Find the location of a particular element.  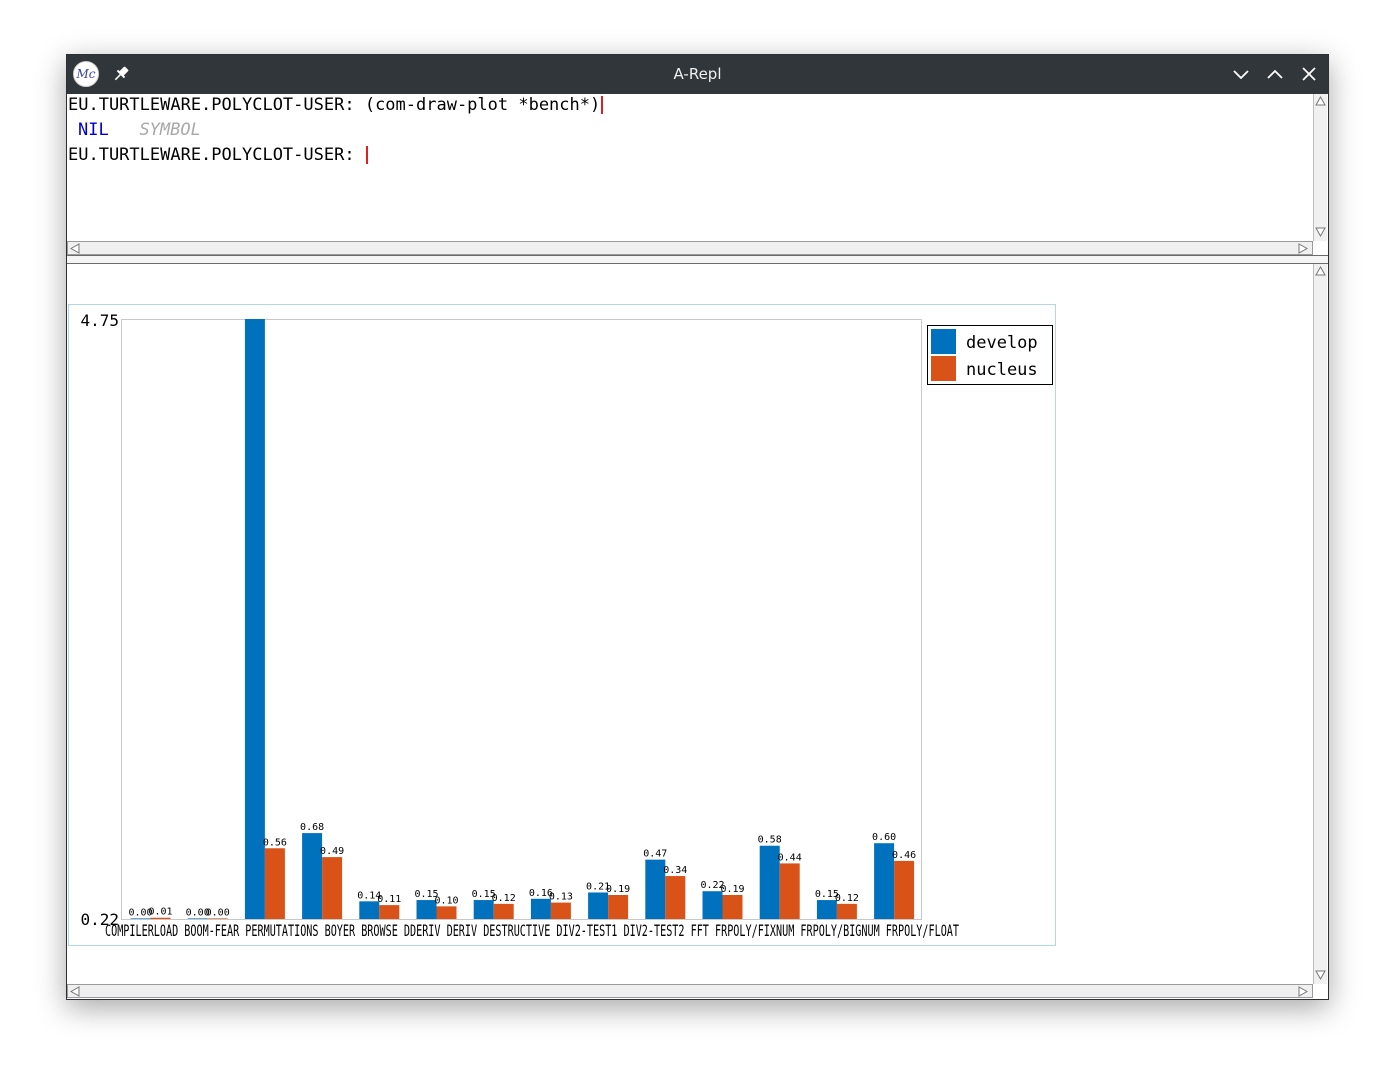

close-icon is located at coordinates (1309, 74).